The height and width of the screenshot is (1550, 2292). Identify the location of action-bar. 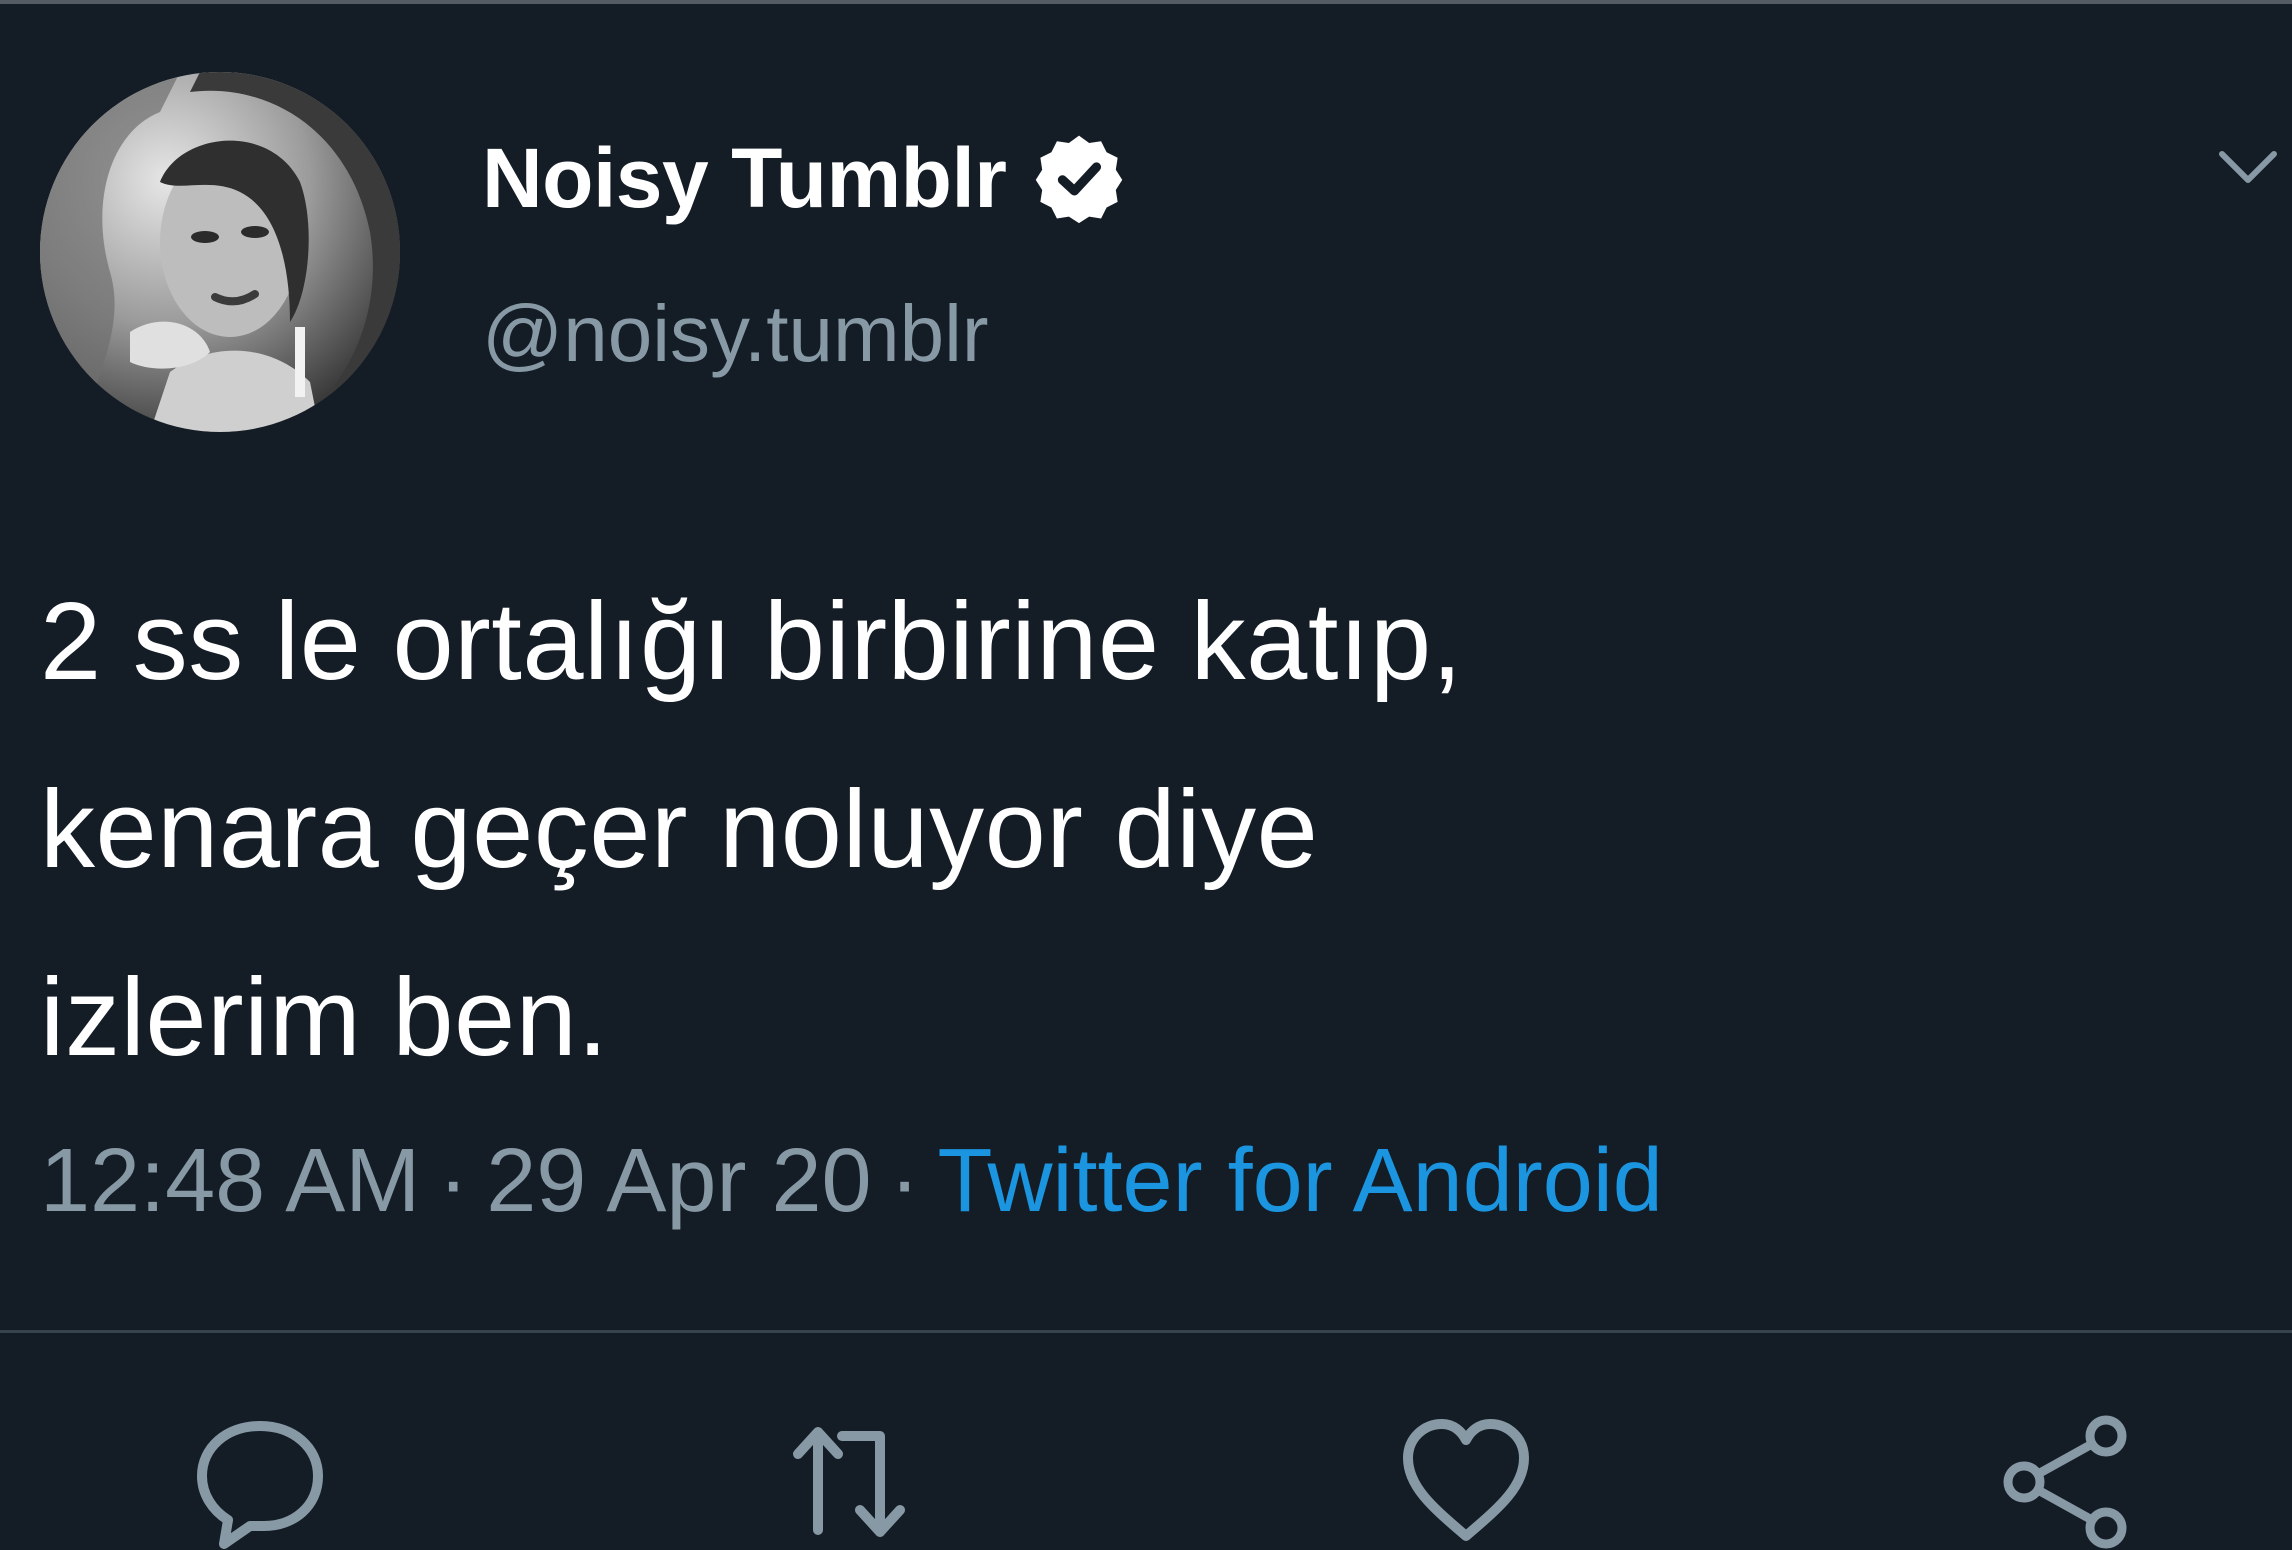
(1146, 1479).